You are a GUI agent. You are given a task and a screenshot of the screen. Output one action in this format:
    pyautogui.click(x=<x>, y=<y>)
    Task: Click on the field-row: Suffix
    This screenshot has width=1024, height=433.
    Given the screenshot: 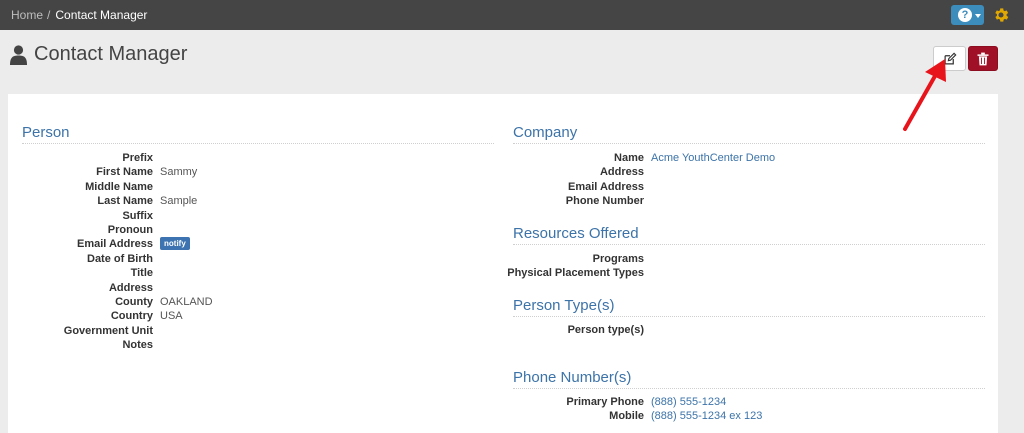 What is the action you would take?
    pyautogui.click(x=512, y=216)
    